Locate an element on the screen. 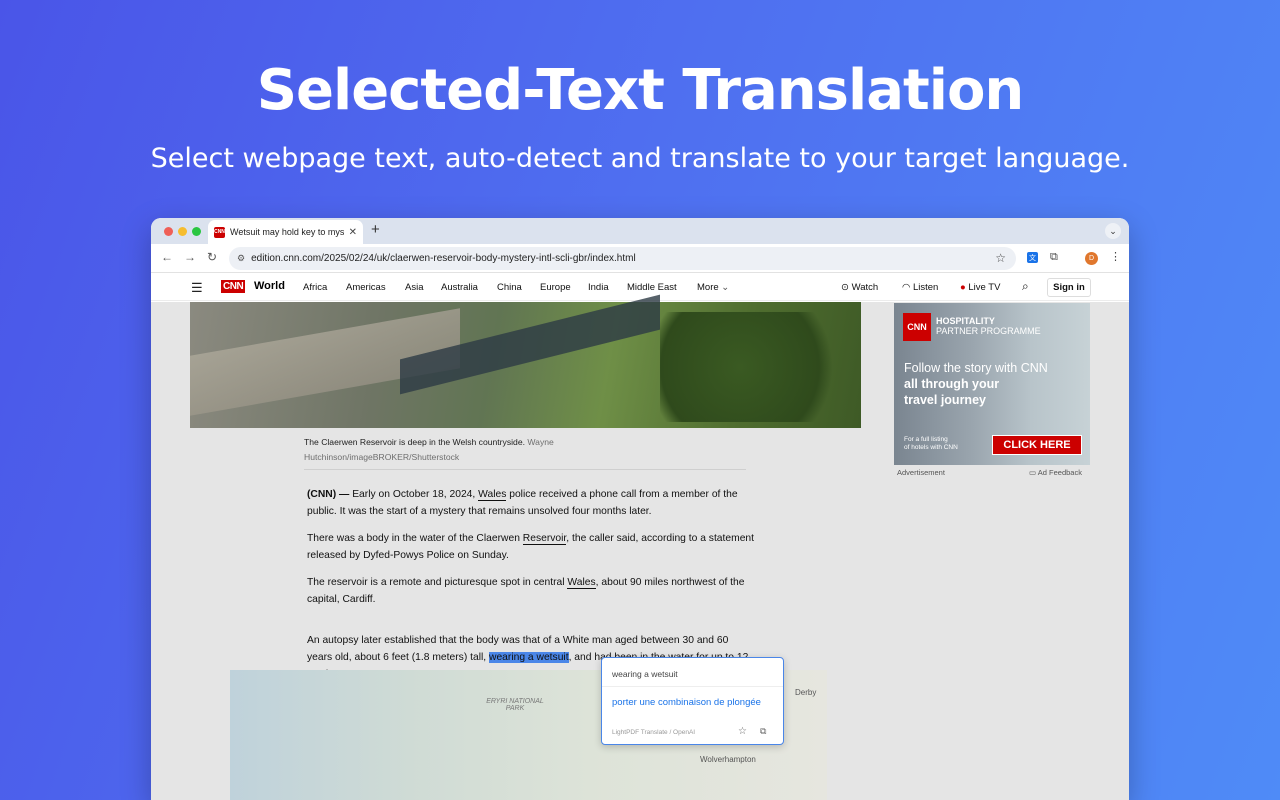 The height and width of the screenshot is (800, 1280). p1-text-a: Early on October 18, 2024, is located at coordinates (414, 494).